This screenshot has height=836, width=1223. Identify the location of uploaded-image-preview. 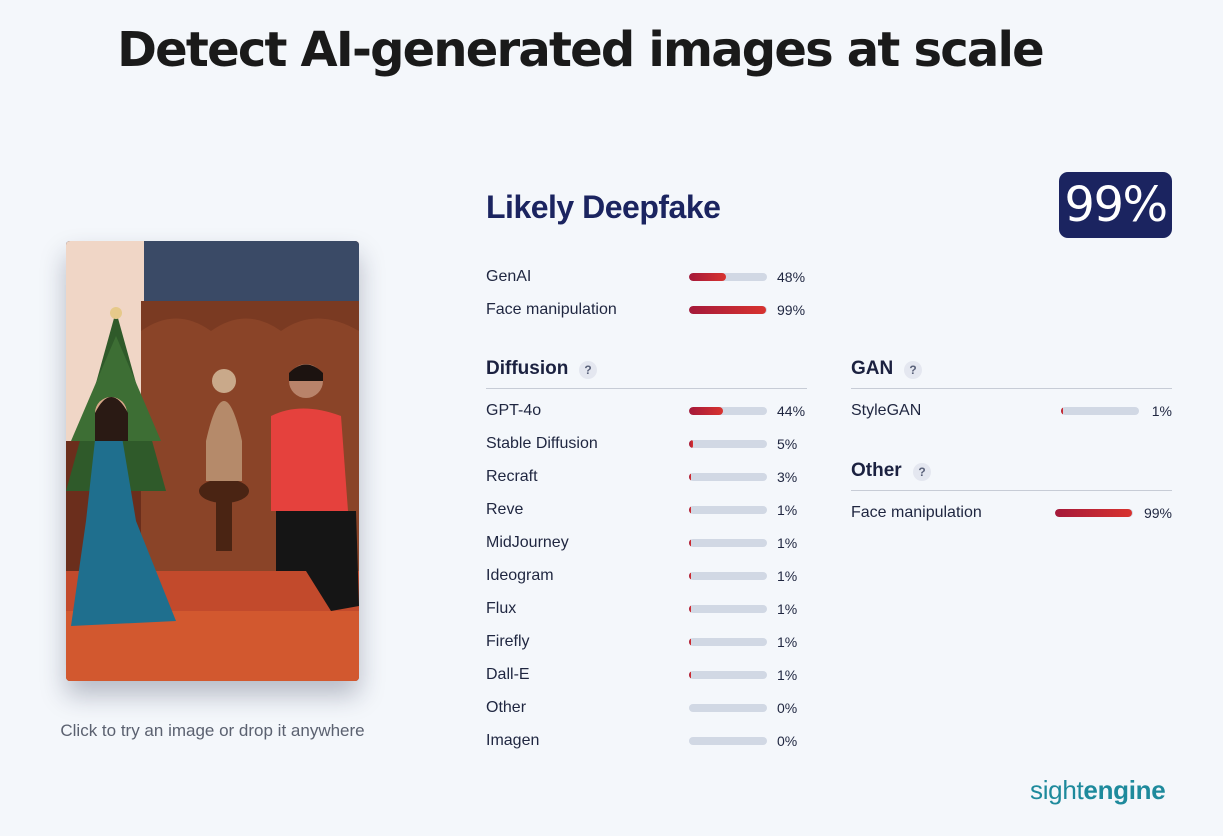
(212, 461).